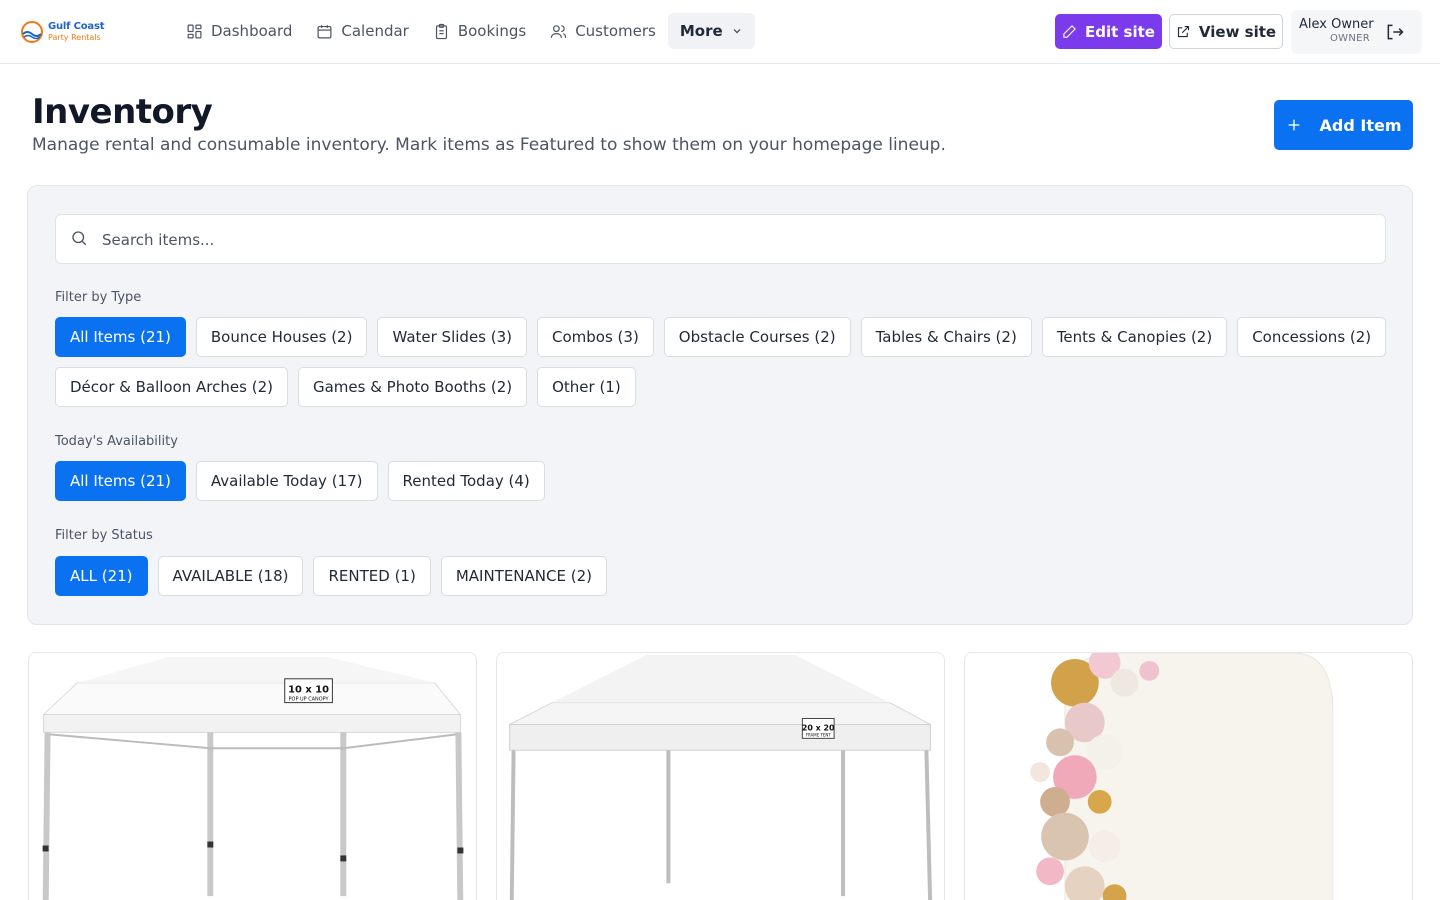 Image resolution: width=1440 pixels, height=900 pixels. I want to click on nav-item-calendar: Calendar, so click(362, 31).